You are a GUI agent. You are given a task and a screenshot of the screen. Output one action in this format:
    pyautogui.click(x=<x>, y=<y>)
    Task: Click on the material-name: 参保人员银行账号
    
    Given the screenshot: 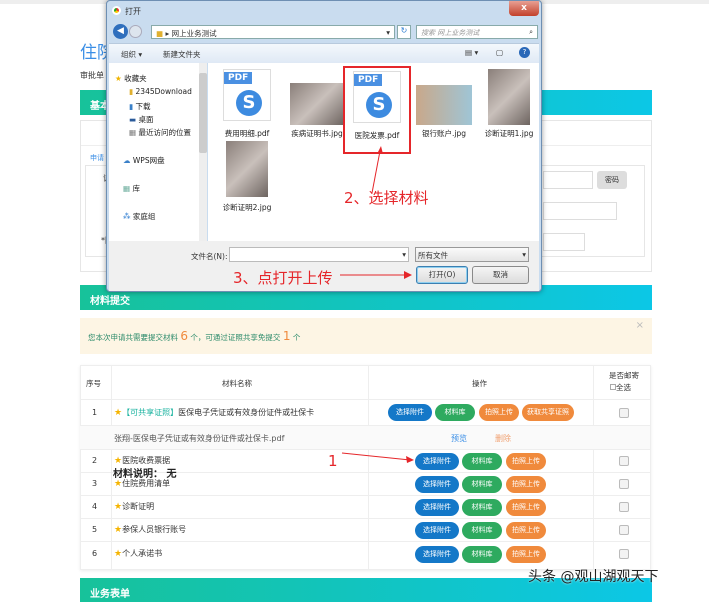 What is the action you would take?
    pyautogui.click(x=154, y=529)
    